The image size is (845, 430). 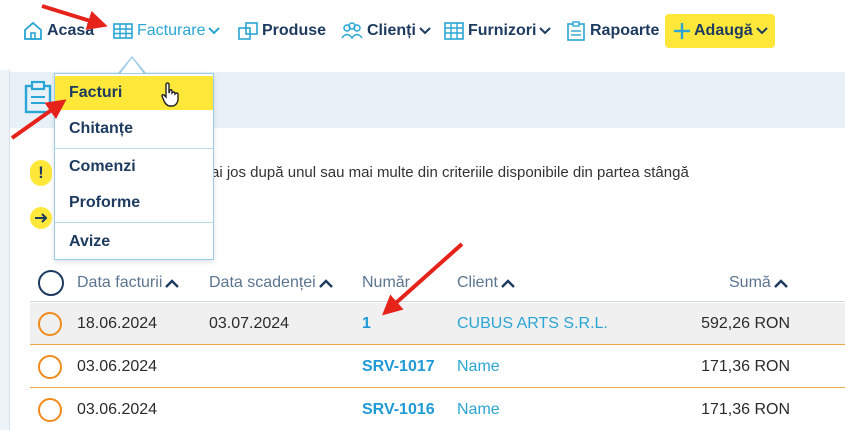 What do you see at coordinates (71, 30) in the screenshot?
I see `nav-home-label: Acasă` at bounding box center [71, 30].